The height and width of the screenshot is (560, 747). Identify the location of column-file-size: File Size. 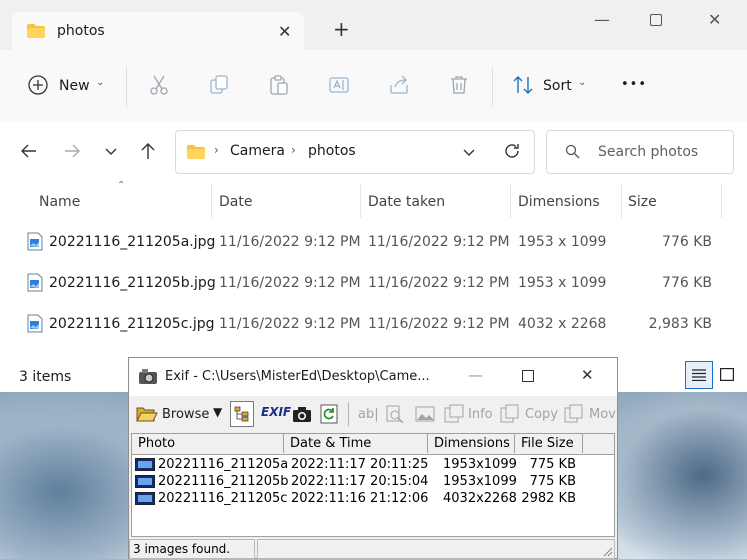
(549, 443).